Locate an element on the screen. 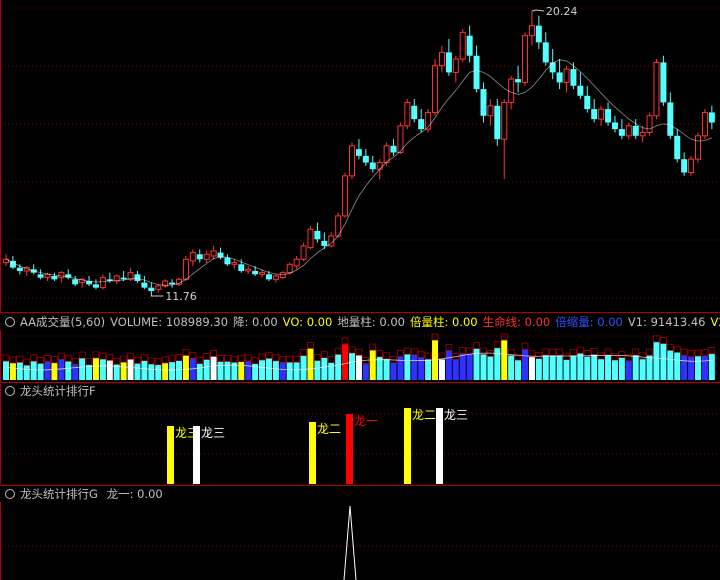  panel-divider is located at coordinates (360, 312).